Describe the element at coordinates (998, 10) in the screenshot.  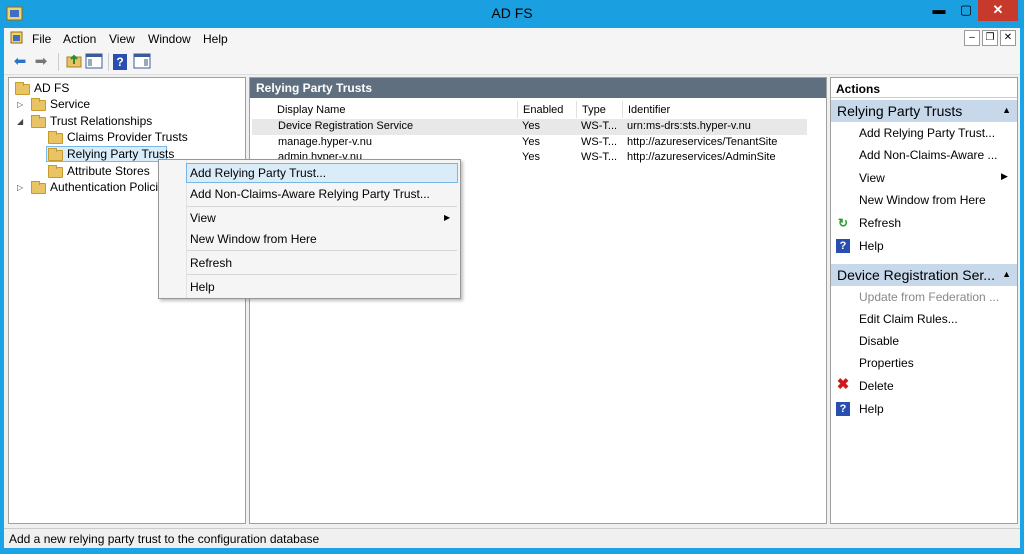
I see `close-button: ✕` at that location.